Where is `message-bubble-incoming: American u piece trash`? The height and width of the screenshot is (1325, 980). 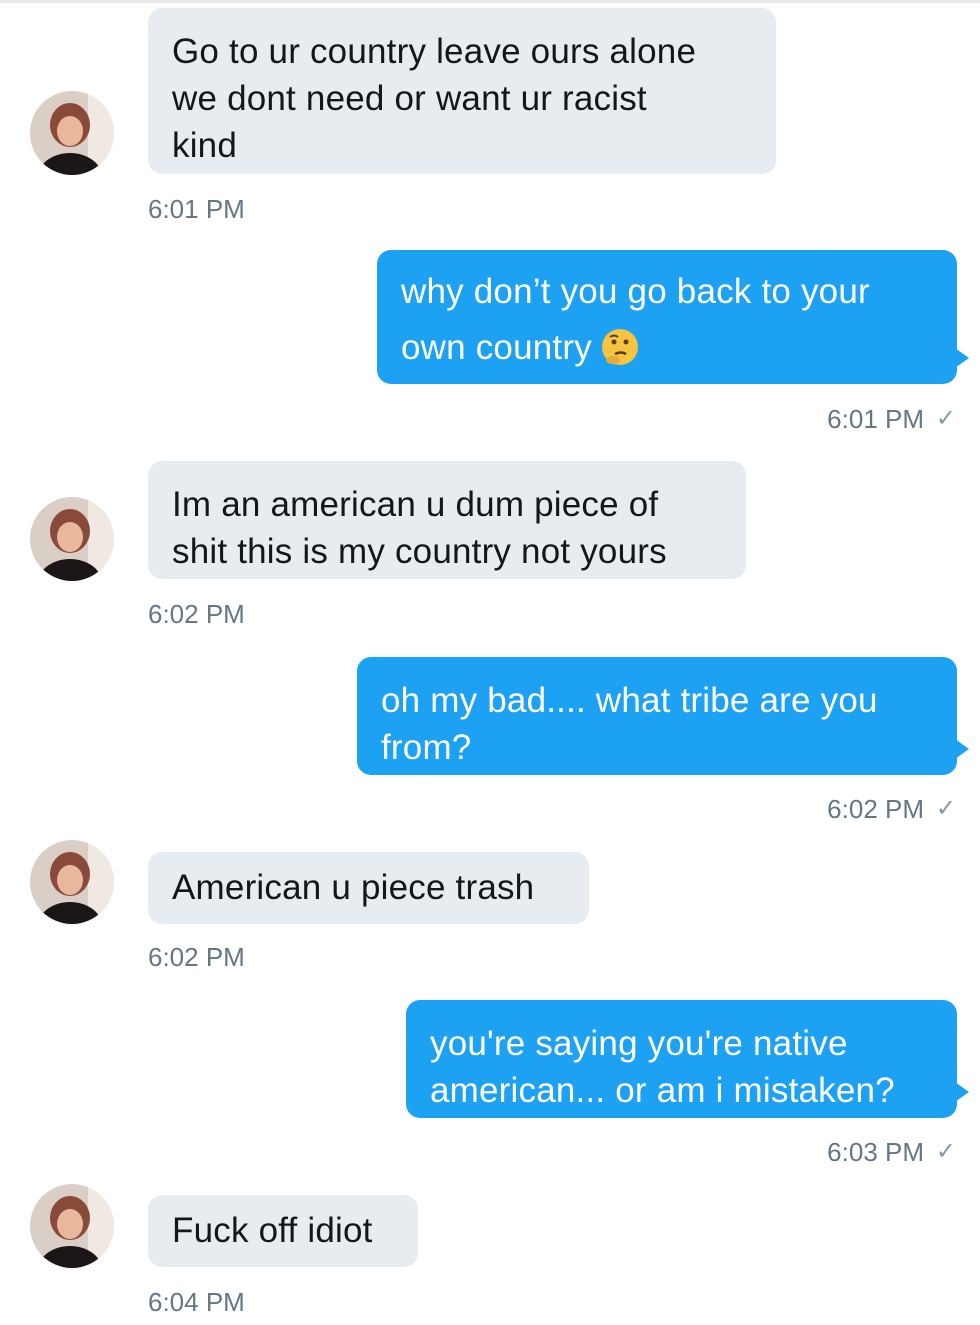
message-bubble-incoming: American u piece trash is located at coordinates (368, 888).